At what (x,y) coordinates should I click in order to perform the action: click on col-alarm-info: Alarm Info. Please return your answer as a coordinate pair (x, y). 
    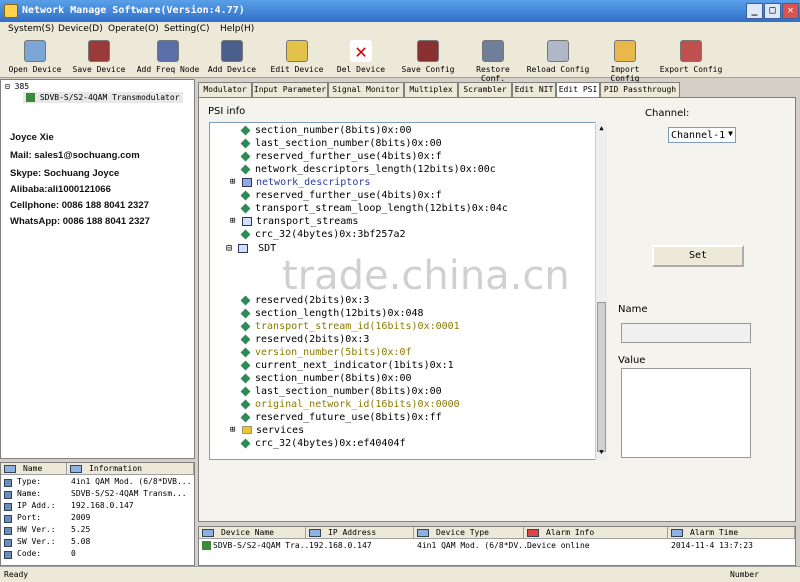
    Looking at the image, I should click on (596, 533).